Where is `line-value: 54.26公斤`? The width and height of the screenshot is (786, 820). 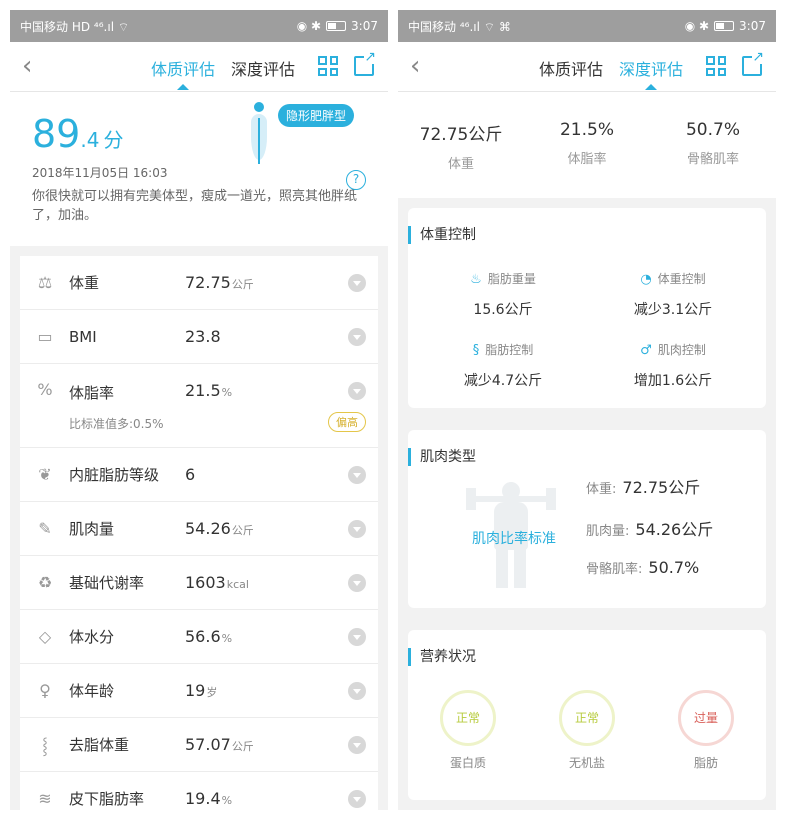 line-value: 54.26公斤 is located at coordinates (674, 529).